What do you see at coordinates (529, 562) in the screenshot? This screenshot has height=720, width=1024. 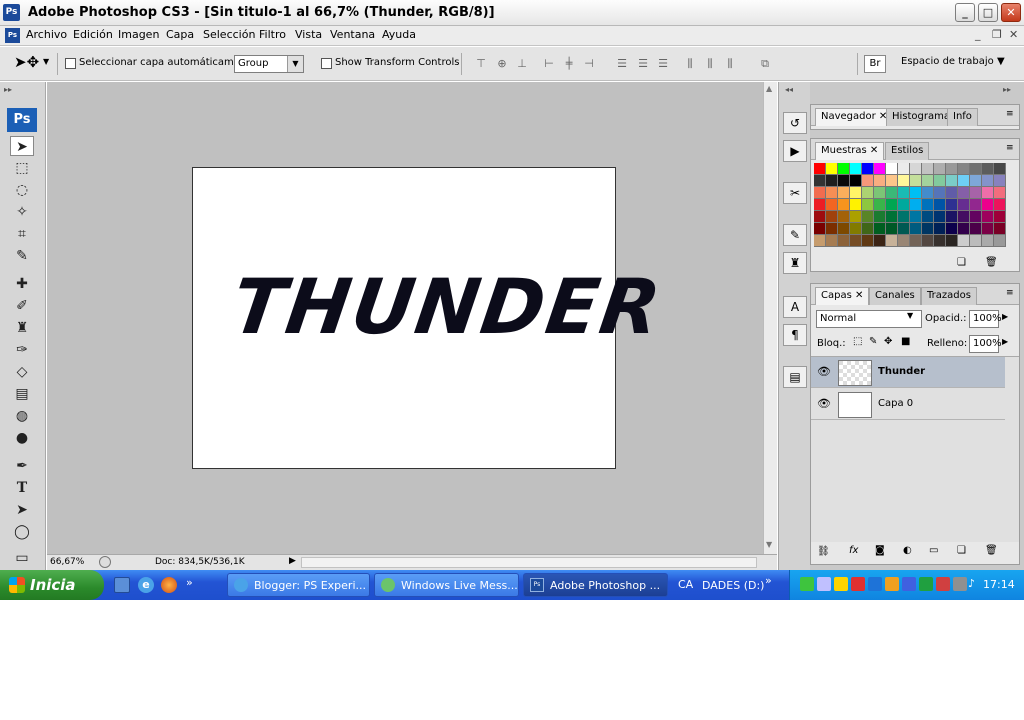 I see `horizontal-scrollbar` at bounding box center [529, 562].